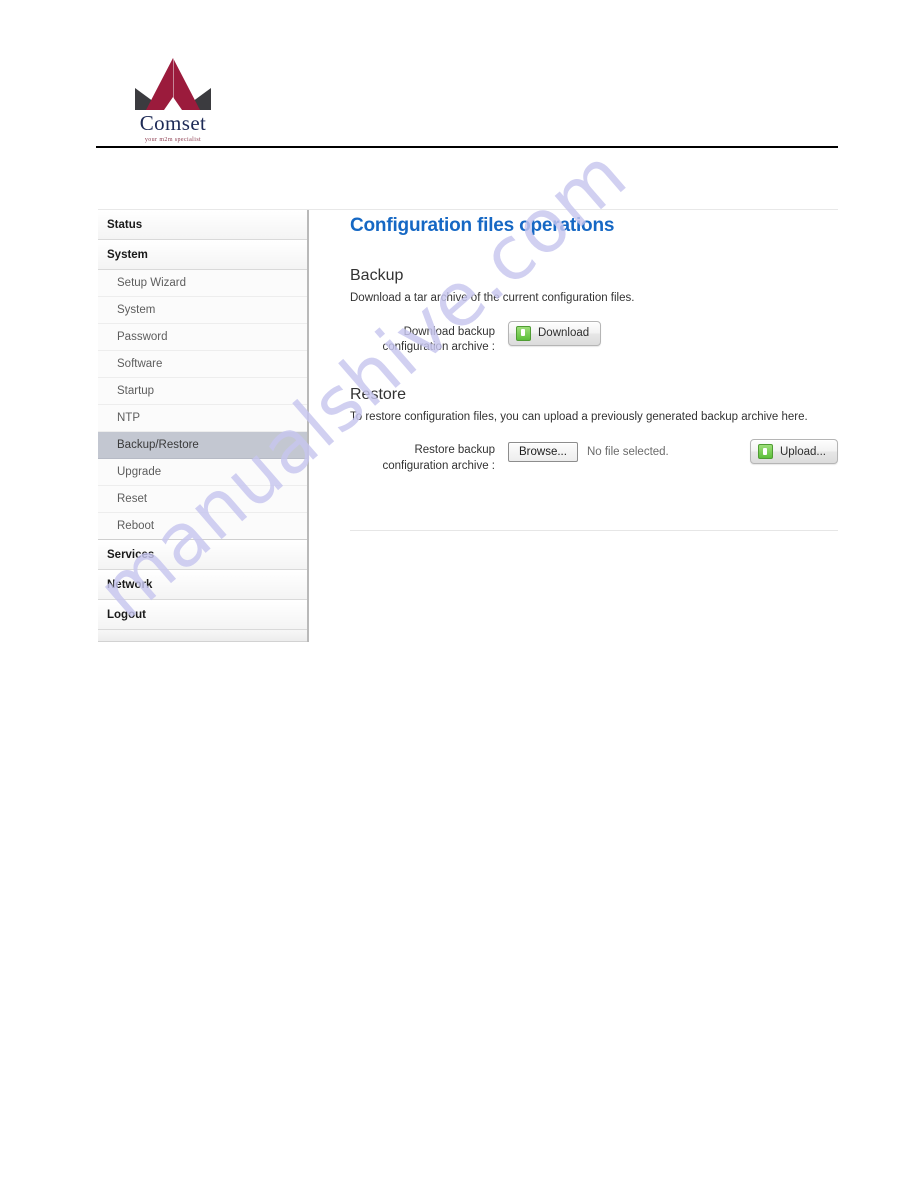 This screenshot has width=918, height=1188. I want to click on logo-notch-icon, so click(173, 103).